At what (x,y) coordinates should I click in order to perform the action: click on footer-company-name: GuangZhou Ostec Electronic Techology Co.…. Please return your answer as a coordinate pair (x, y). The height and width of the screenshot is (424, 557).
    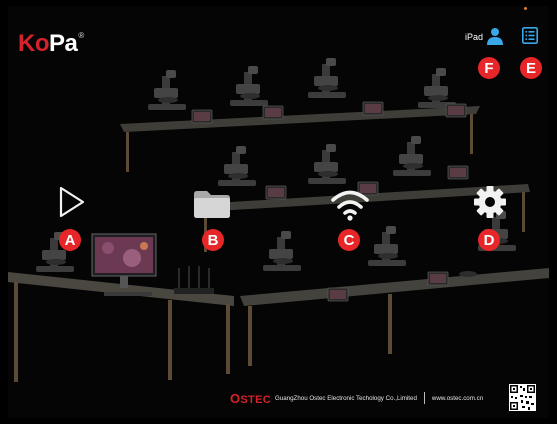
    Looking at the image, I should click on (345, 398).